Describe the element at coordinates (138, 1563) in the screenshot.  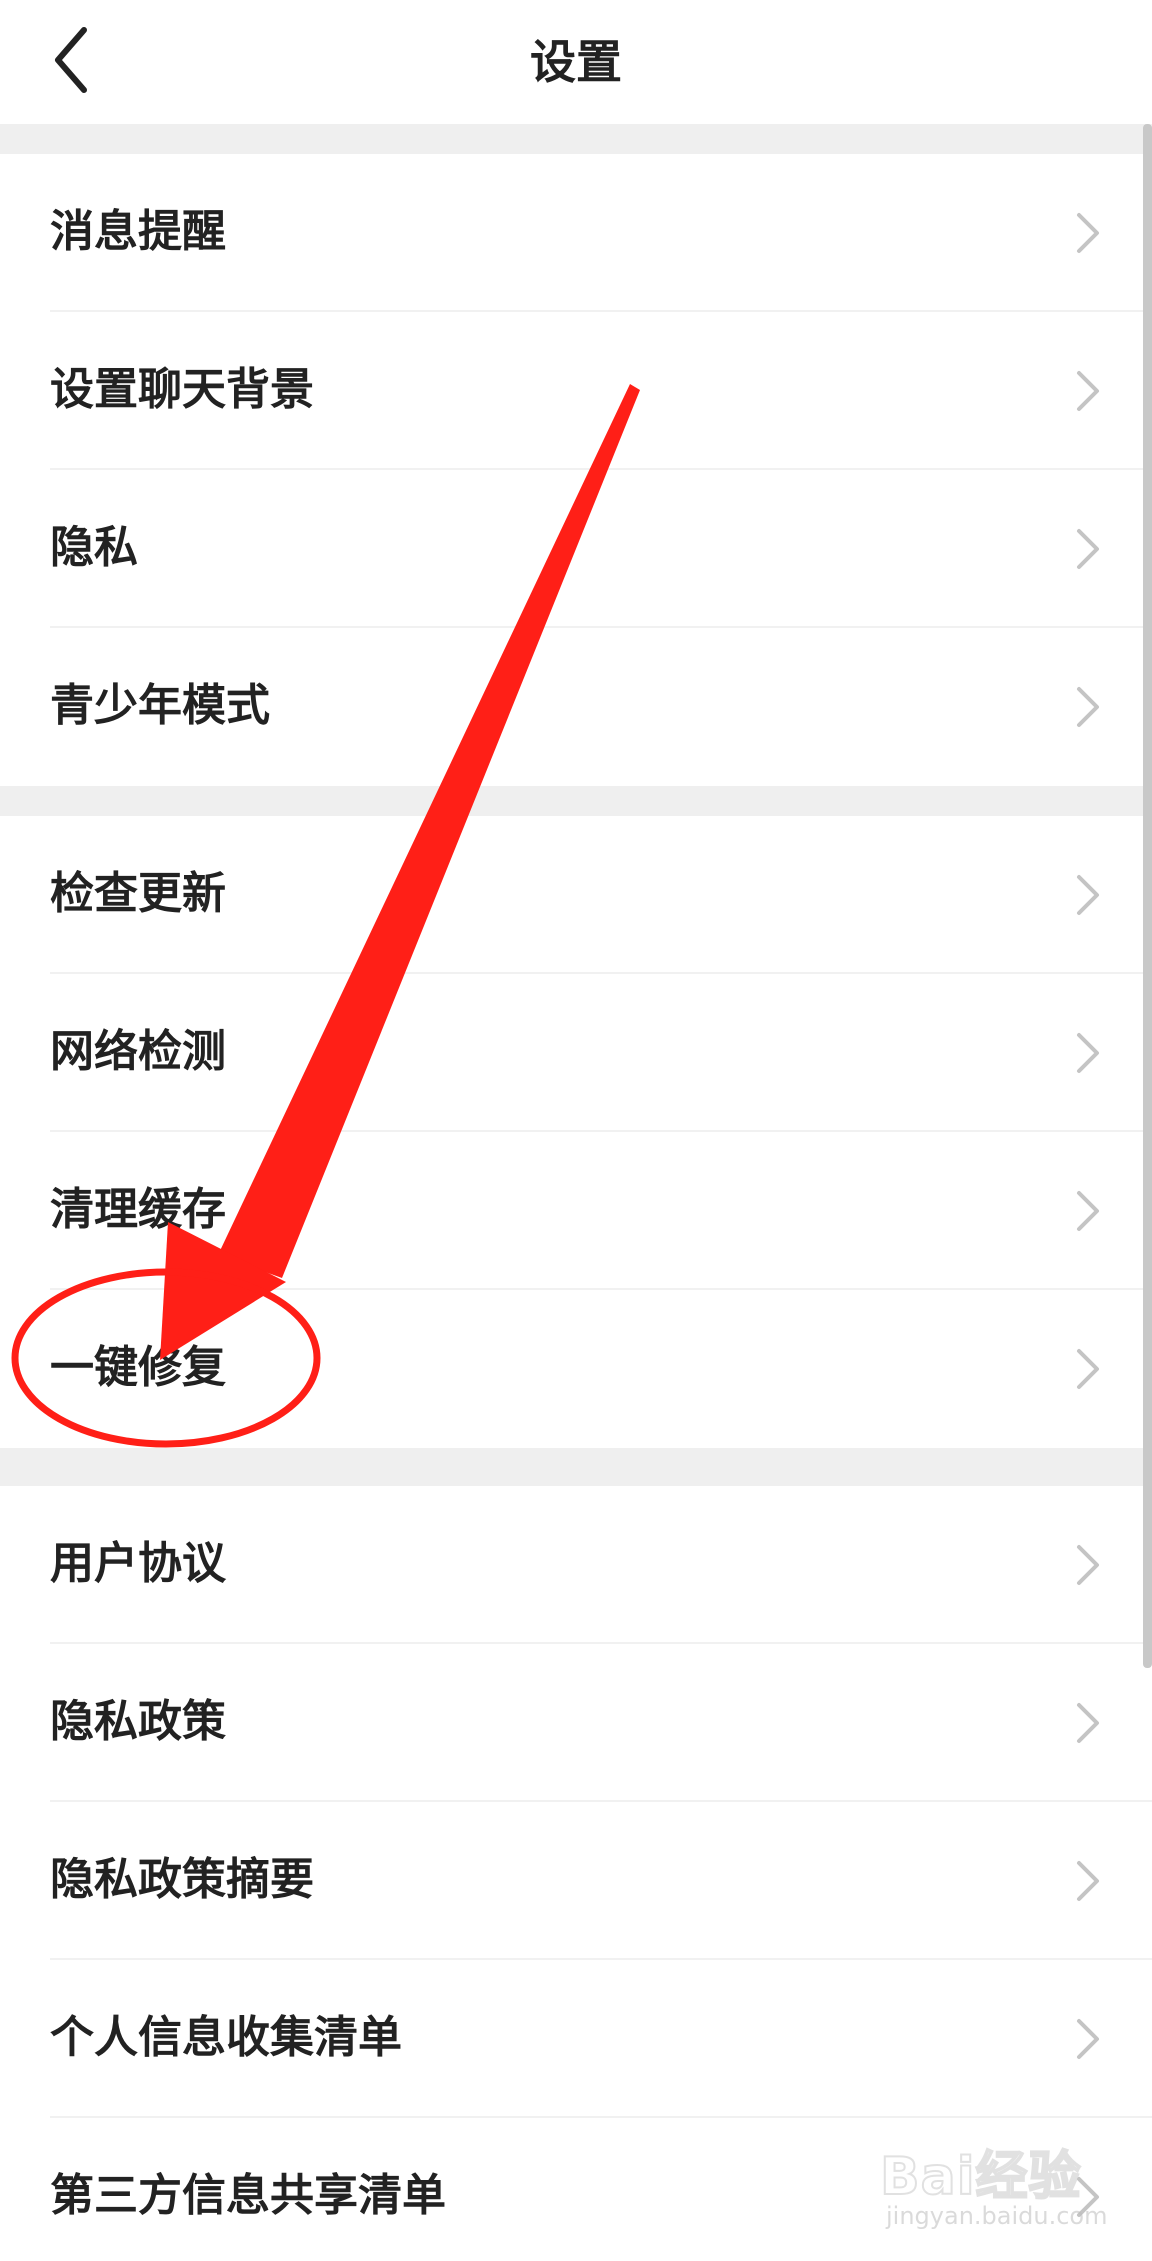
I see `settings-item-label: 用户协议` at that location.